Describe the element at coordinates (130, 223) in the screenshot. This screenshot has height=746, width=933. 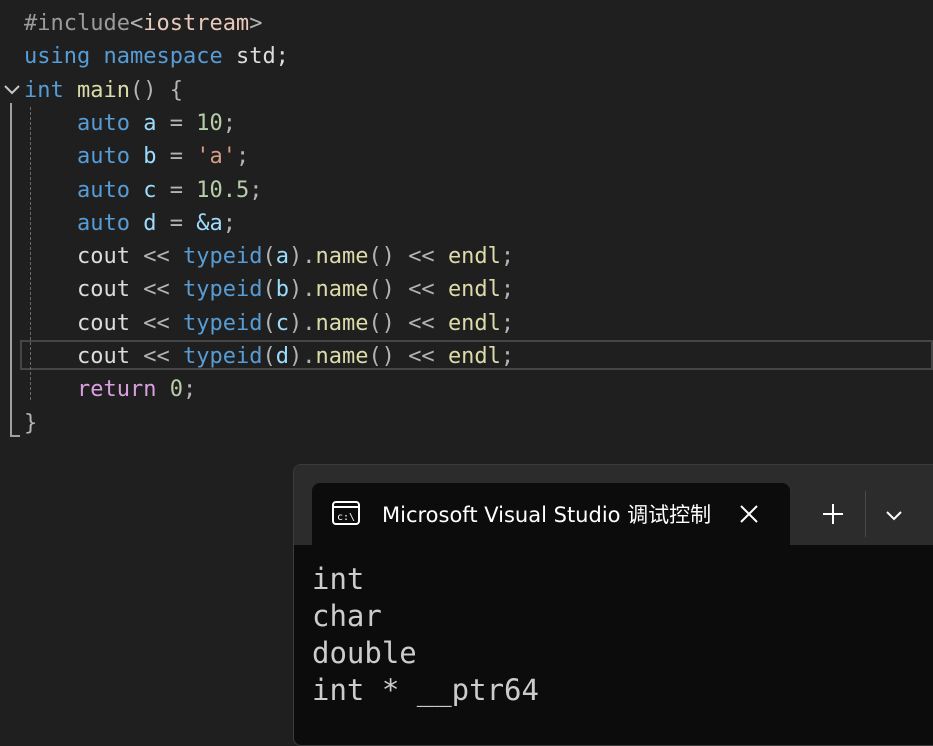
I see `code-line-text: auto d = &a;` at that location.